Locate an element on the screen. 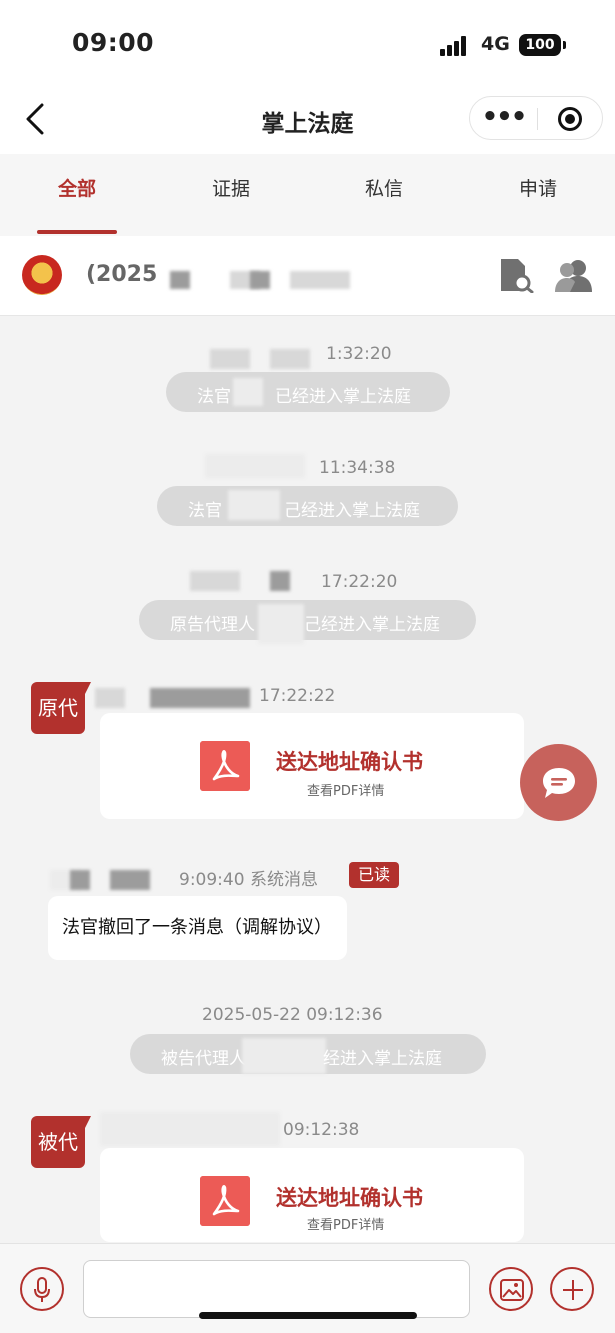 The height and width of the screenshot is (1333, 615). battery-icon: 100 is located at coordinates (540, 45).